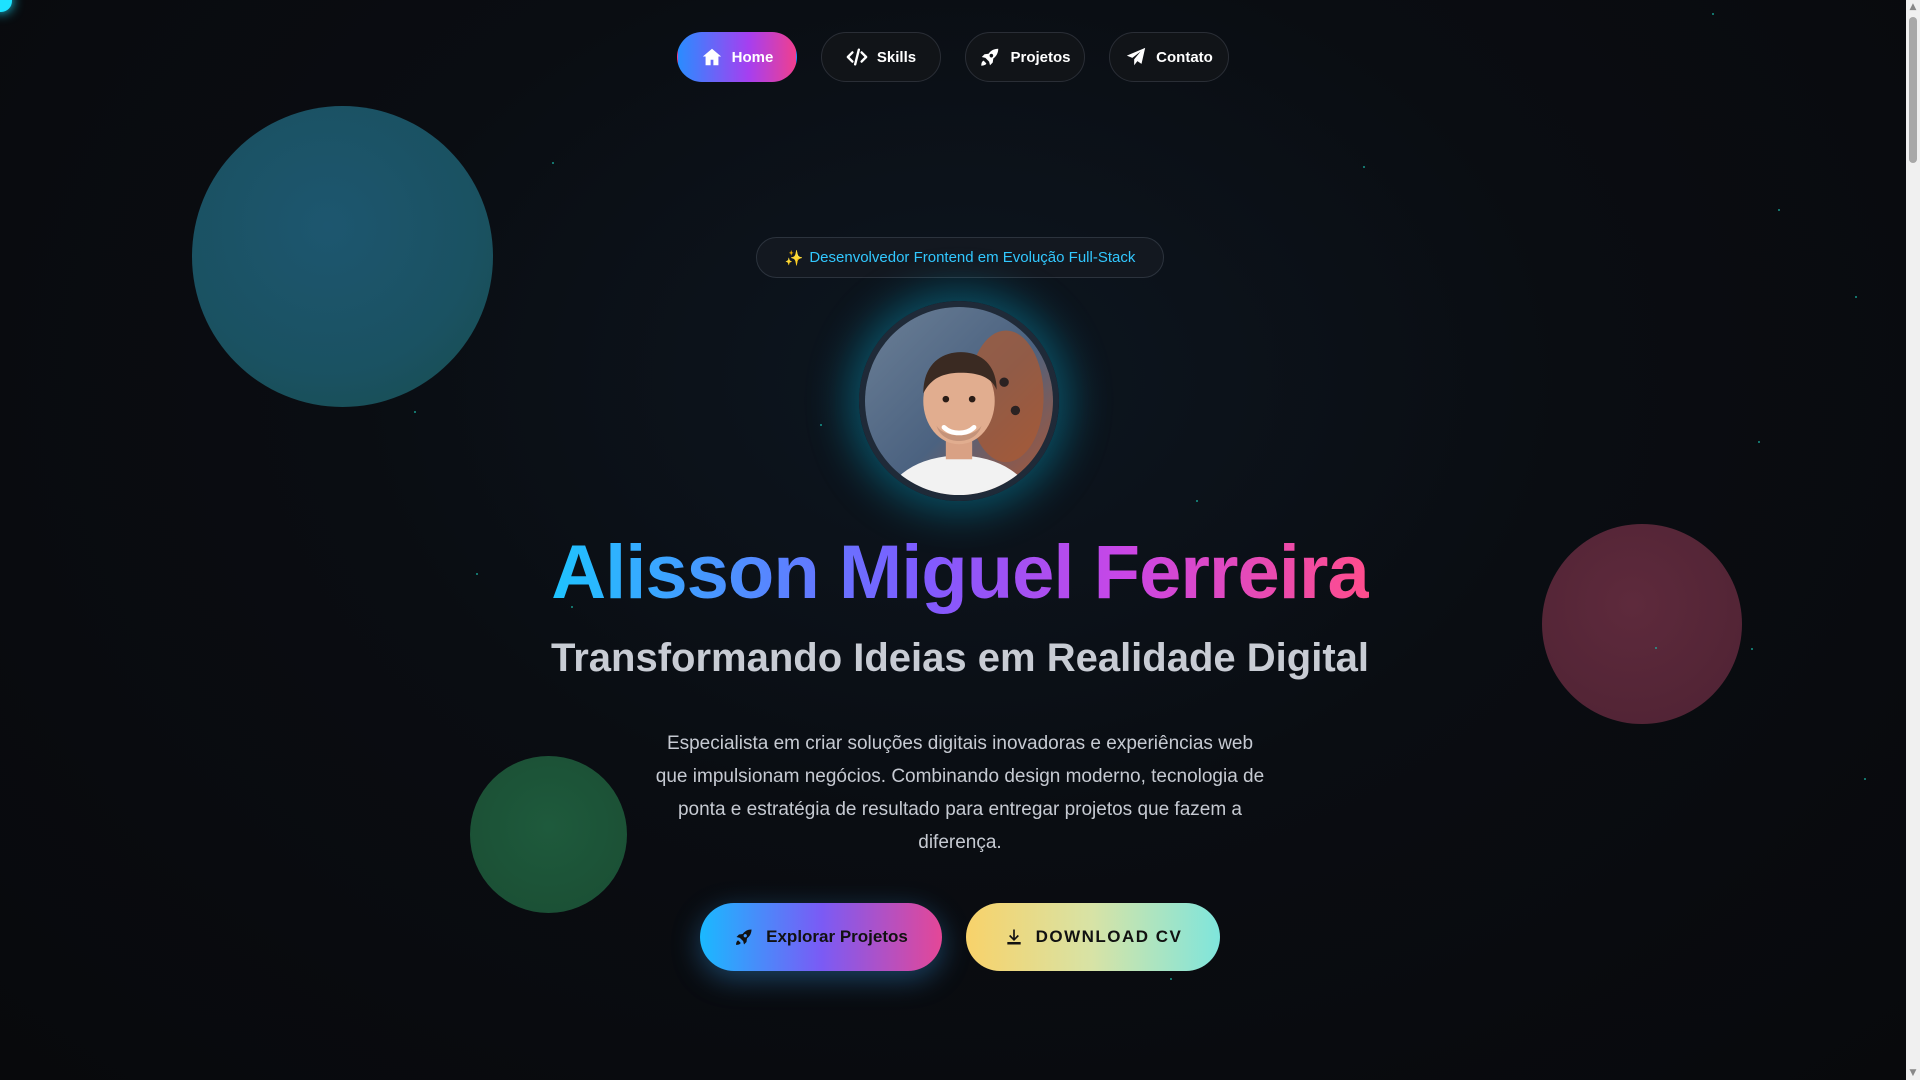  What do you see at coordinates (1184, 57) in the screenshot?
I see `nav-label: Contato` at bounding box center [1184, 57].